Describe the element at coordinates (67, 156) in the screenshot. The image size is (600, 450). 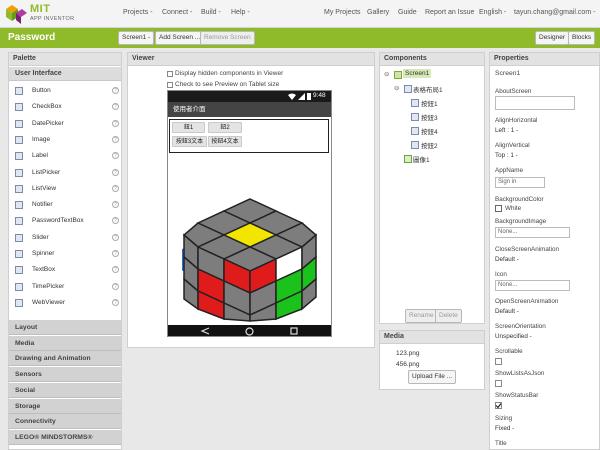
I see `palette-item-label: Label?` at that location.